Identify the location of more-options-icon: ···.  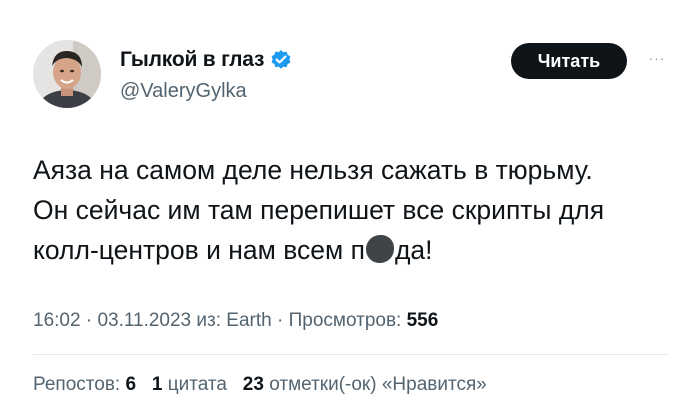
(657, 60).